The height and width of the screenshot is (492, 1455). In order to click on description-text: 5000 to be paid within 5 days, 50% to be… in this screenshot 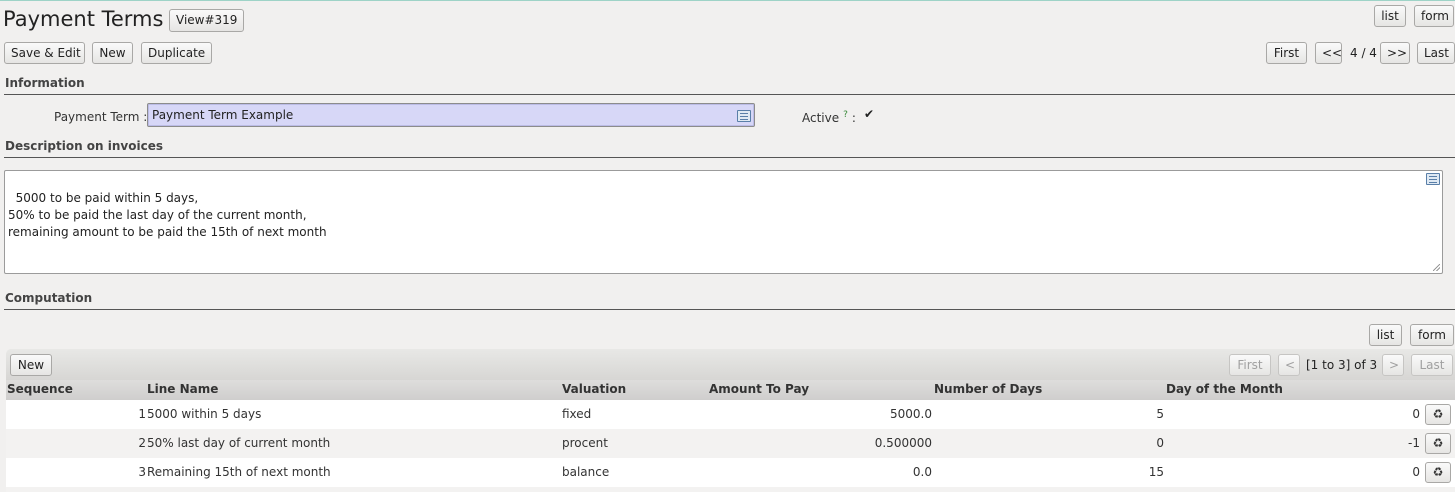, I will do `click(167, 215)`.